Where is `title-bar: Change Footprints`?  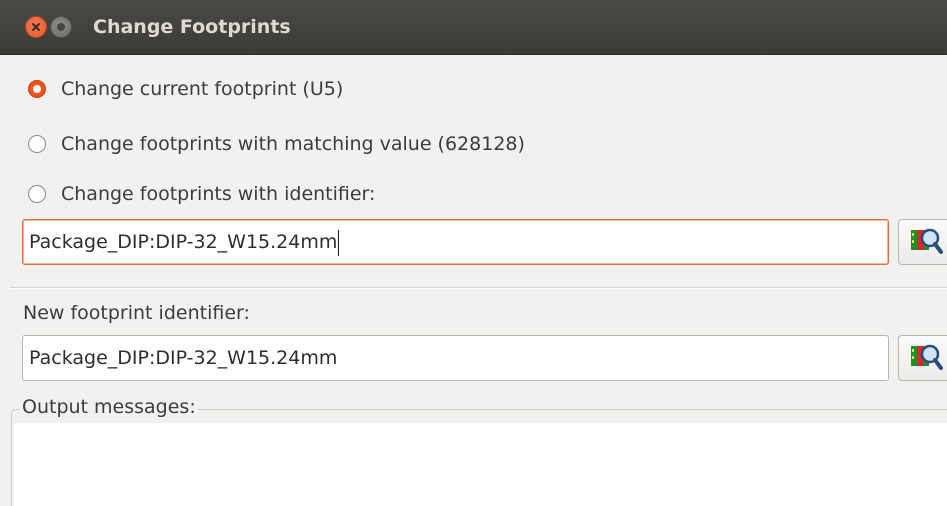
title-bar: Change Footprints is located at coordinates (473, 27).